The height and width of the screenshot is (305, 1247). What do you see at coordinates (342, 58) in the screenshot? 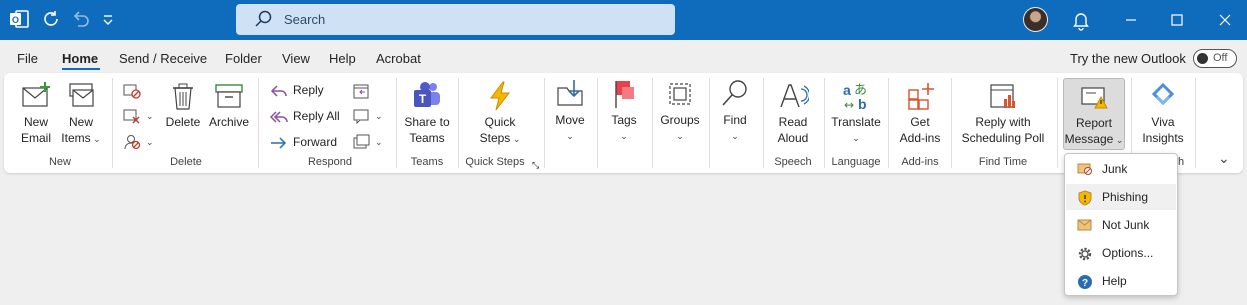
I see `tab-help: Help` at bounding box center [342, 58].